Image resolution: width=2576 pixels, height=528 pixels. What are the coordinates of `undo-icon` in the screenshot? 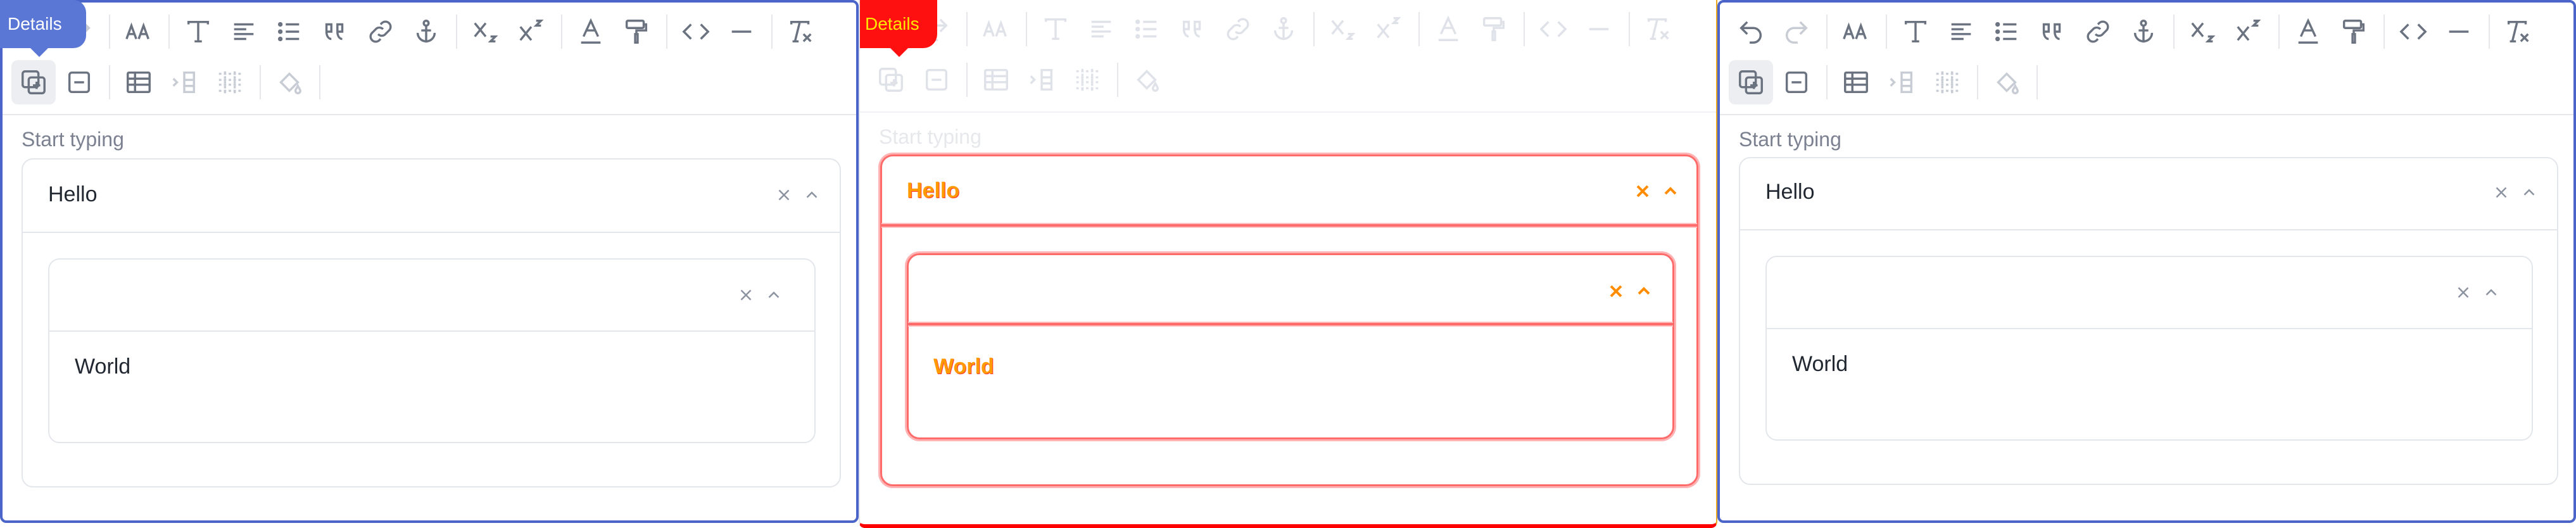 It's located at (1751, 31).